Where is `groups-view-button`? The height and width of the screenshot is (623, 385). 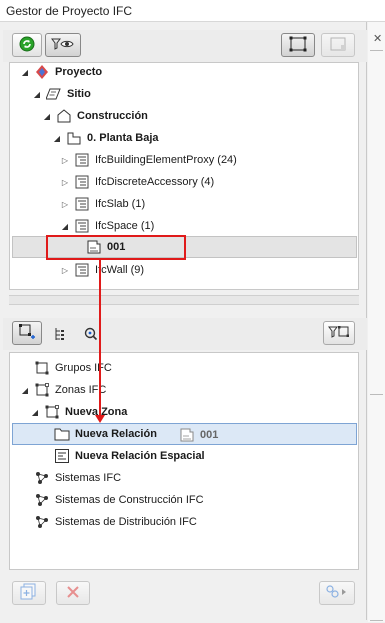
groups-view-button is located at coordinates (27, 333).